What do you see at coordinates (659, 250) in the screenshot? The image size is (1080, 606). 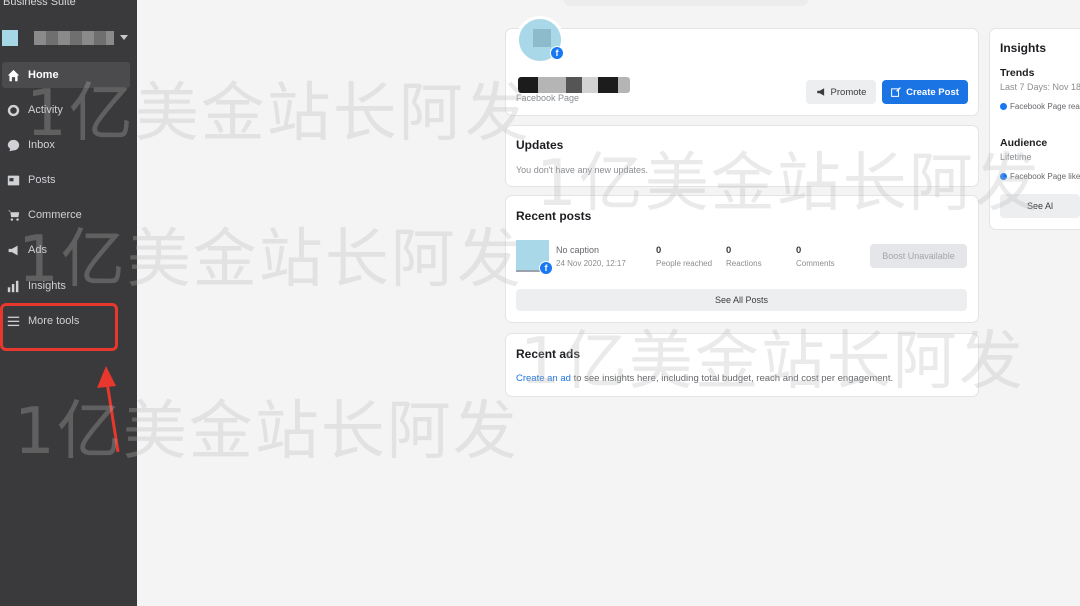 I see `metric-value-people-reached: 0` at bounding box center [659, 250].